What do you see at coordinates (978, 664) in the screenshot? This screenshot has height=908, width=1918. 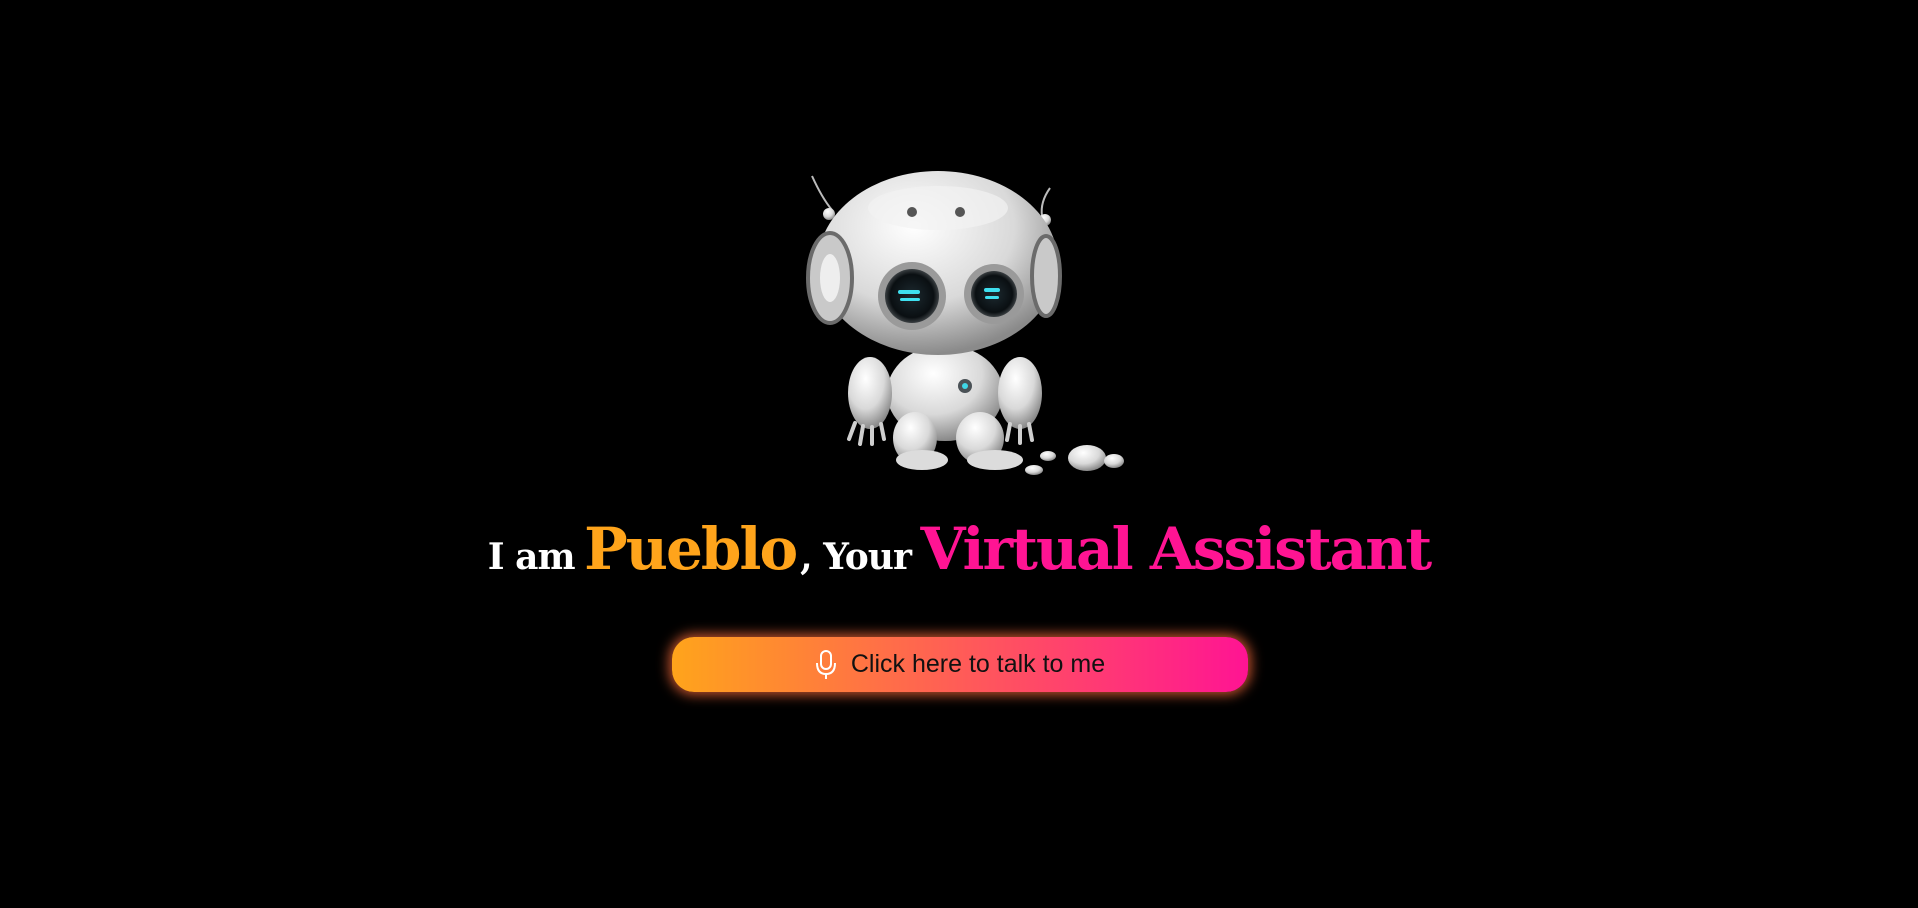 I see `talk-button-label: Click here to talk to me` at bounding box center [978, 664].